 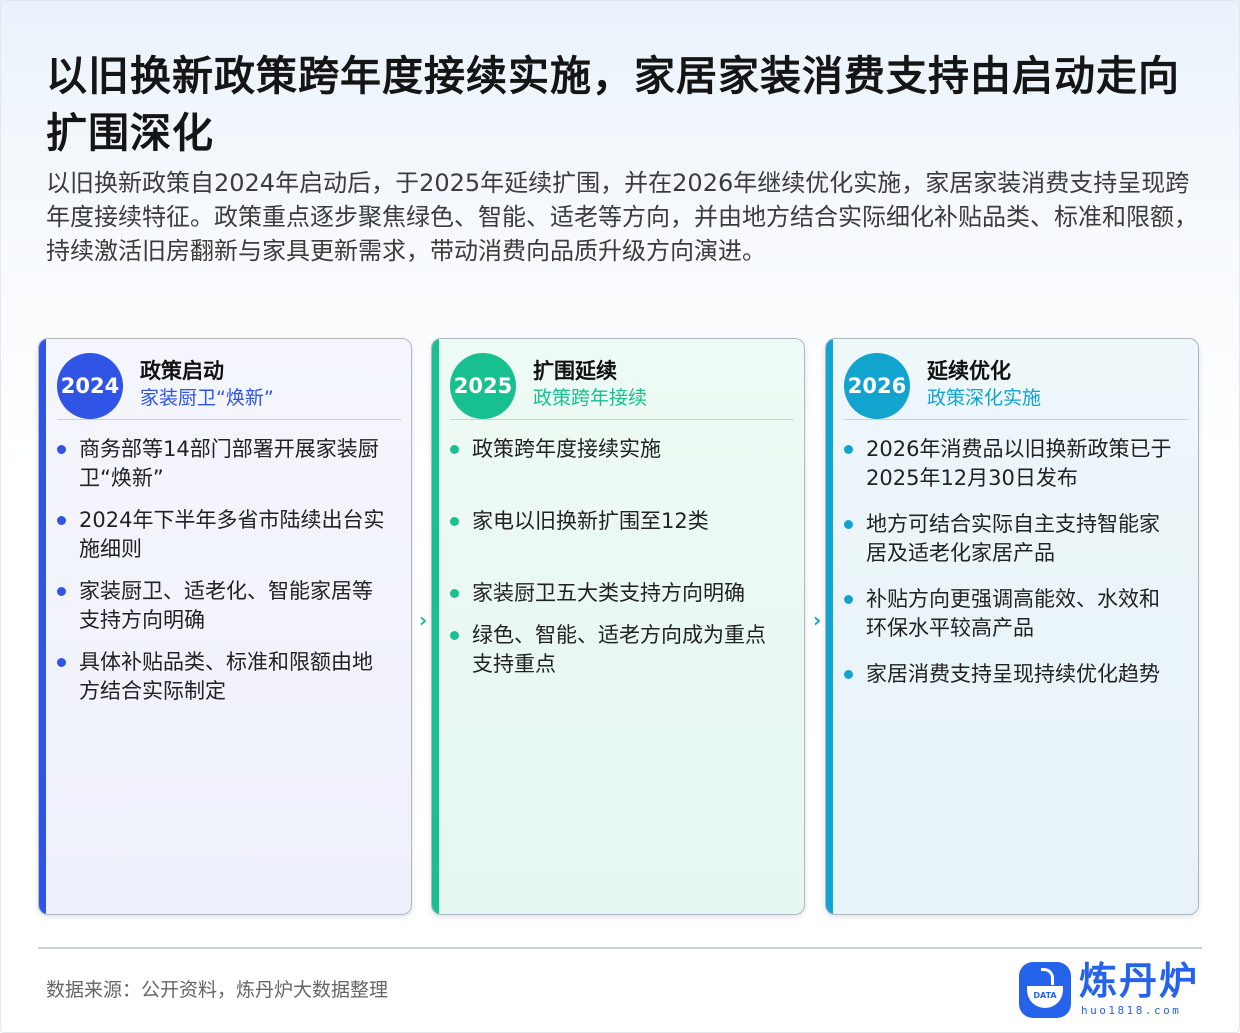 I want to click on list-item-text: 政策跨年度接续实施, so click(x=566, y=449).